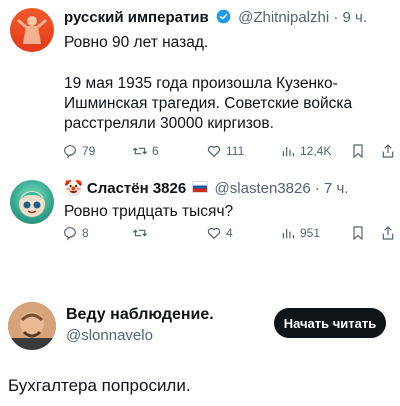 The height and width of the screenshot is (406, 400). I want to click on retweet-button: 6, so click(145, 151).